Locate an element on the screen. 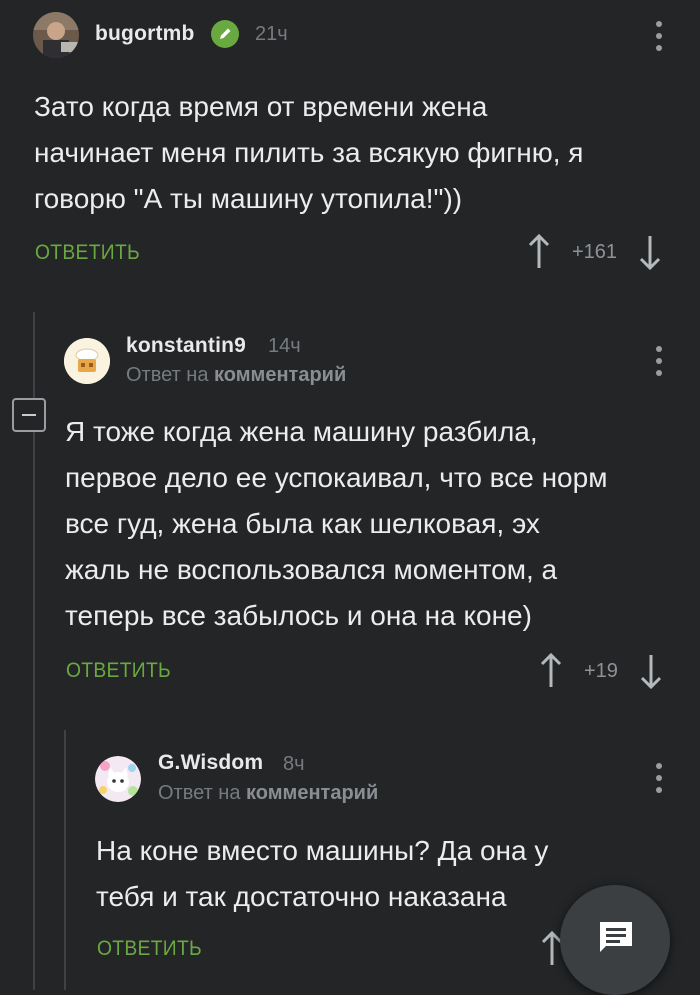  vote-count: +161 is located at coordinates (595, 251).